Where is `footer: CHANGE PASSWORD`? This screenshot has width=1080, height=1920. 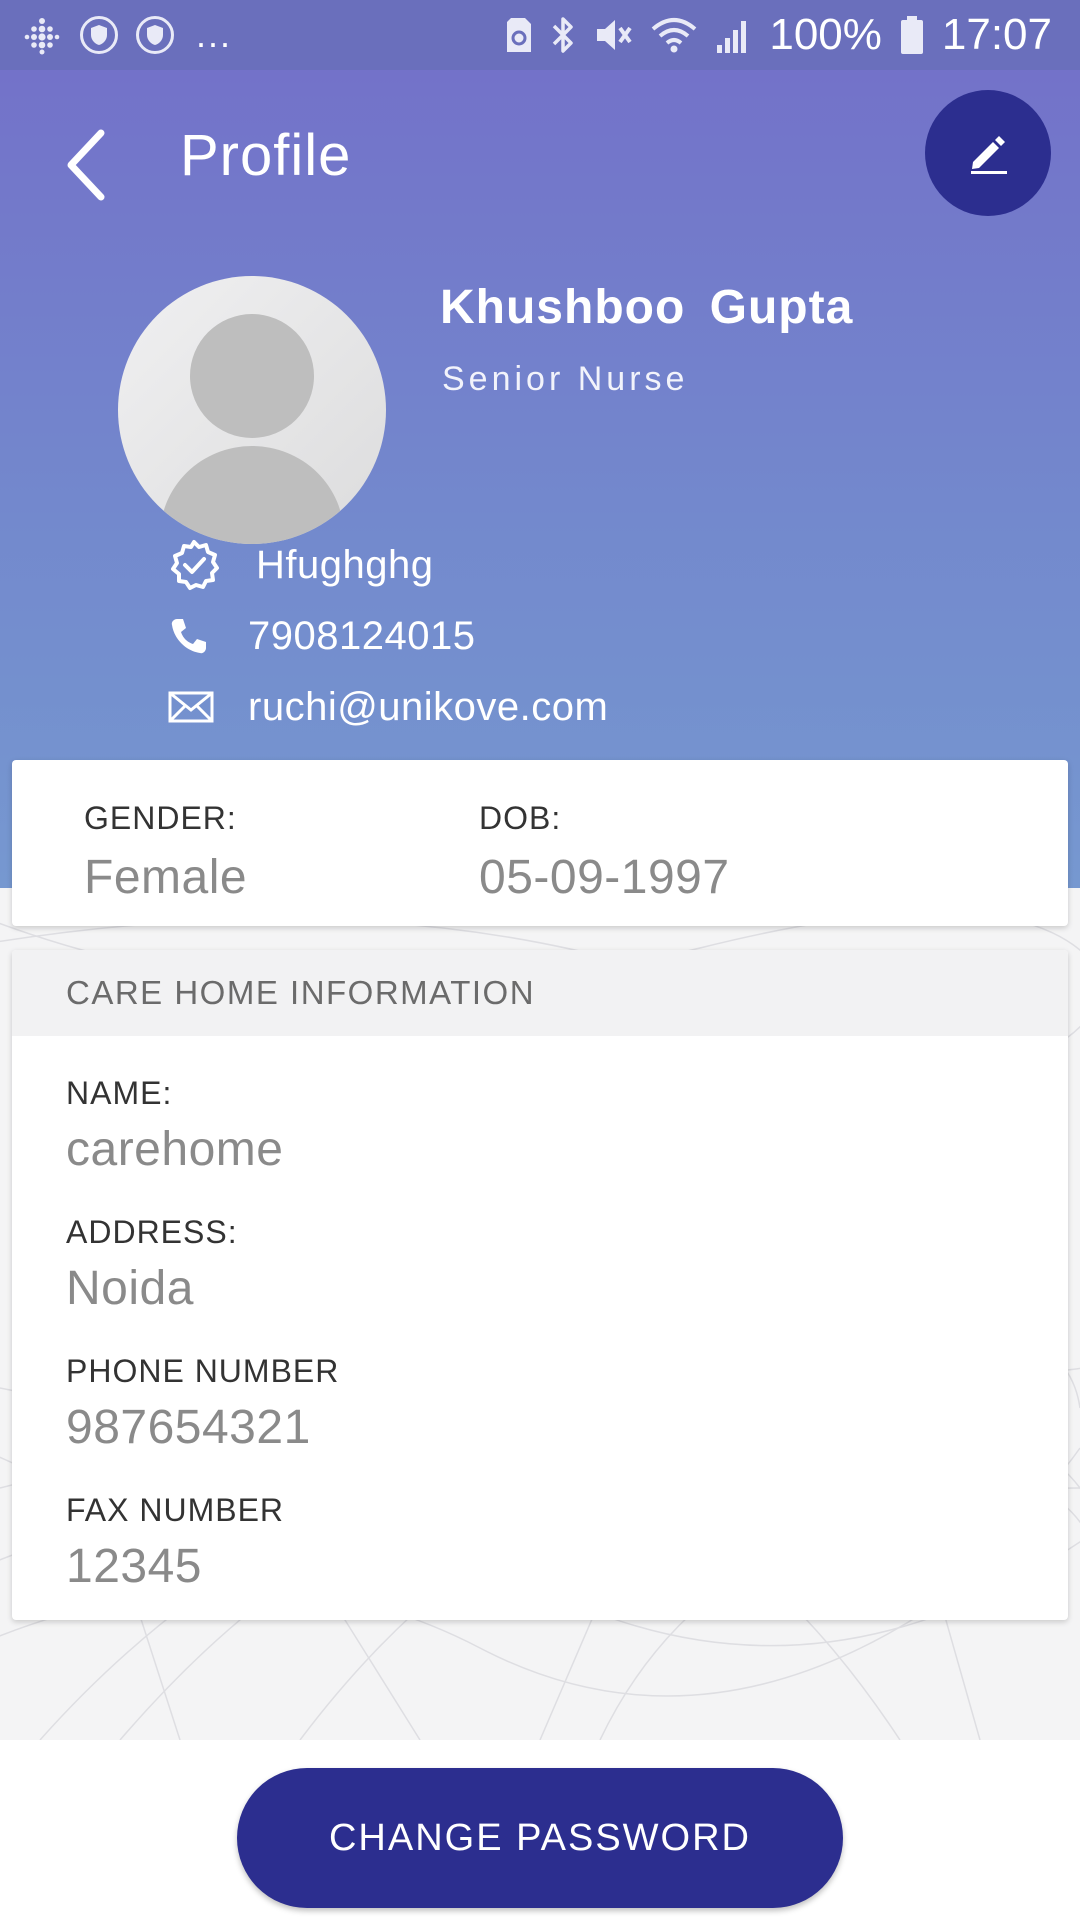
footer: CHANGE PASSWORD is located at coordinates (540, 1830).